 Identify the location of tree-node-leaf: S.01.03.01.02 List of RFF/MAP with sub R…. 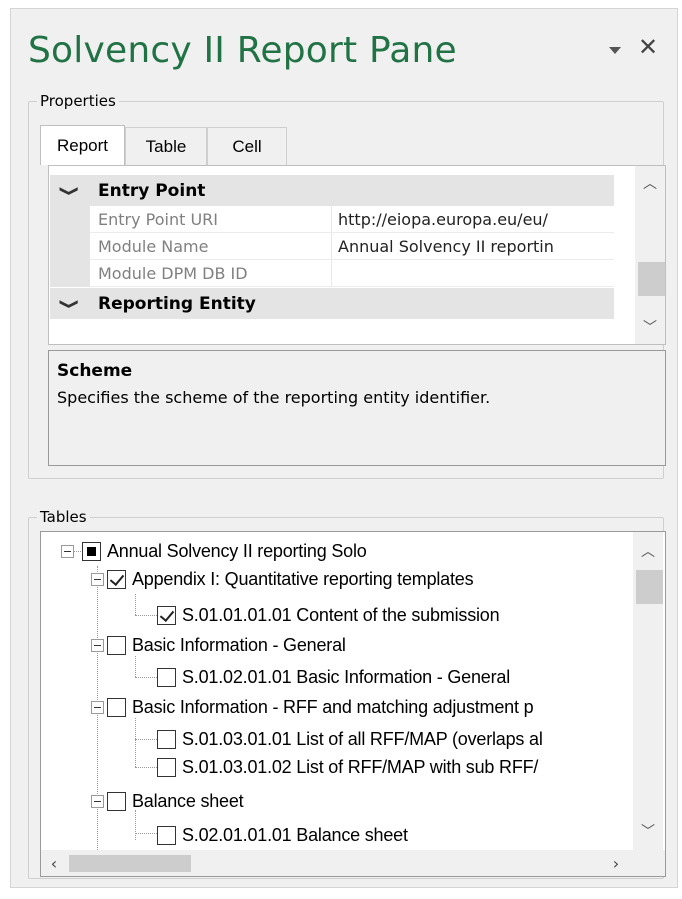
(347, 767).